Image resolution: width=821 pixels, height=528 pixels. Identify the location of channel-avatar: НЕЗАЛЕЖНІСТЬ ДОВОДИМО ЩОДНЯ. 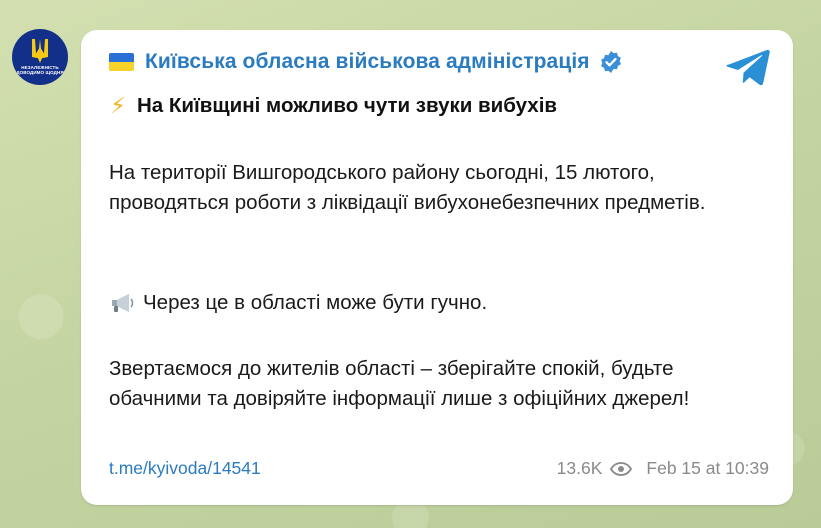
(40, 57).